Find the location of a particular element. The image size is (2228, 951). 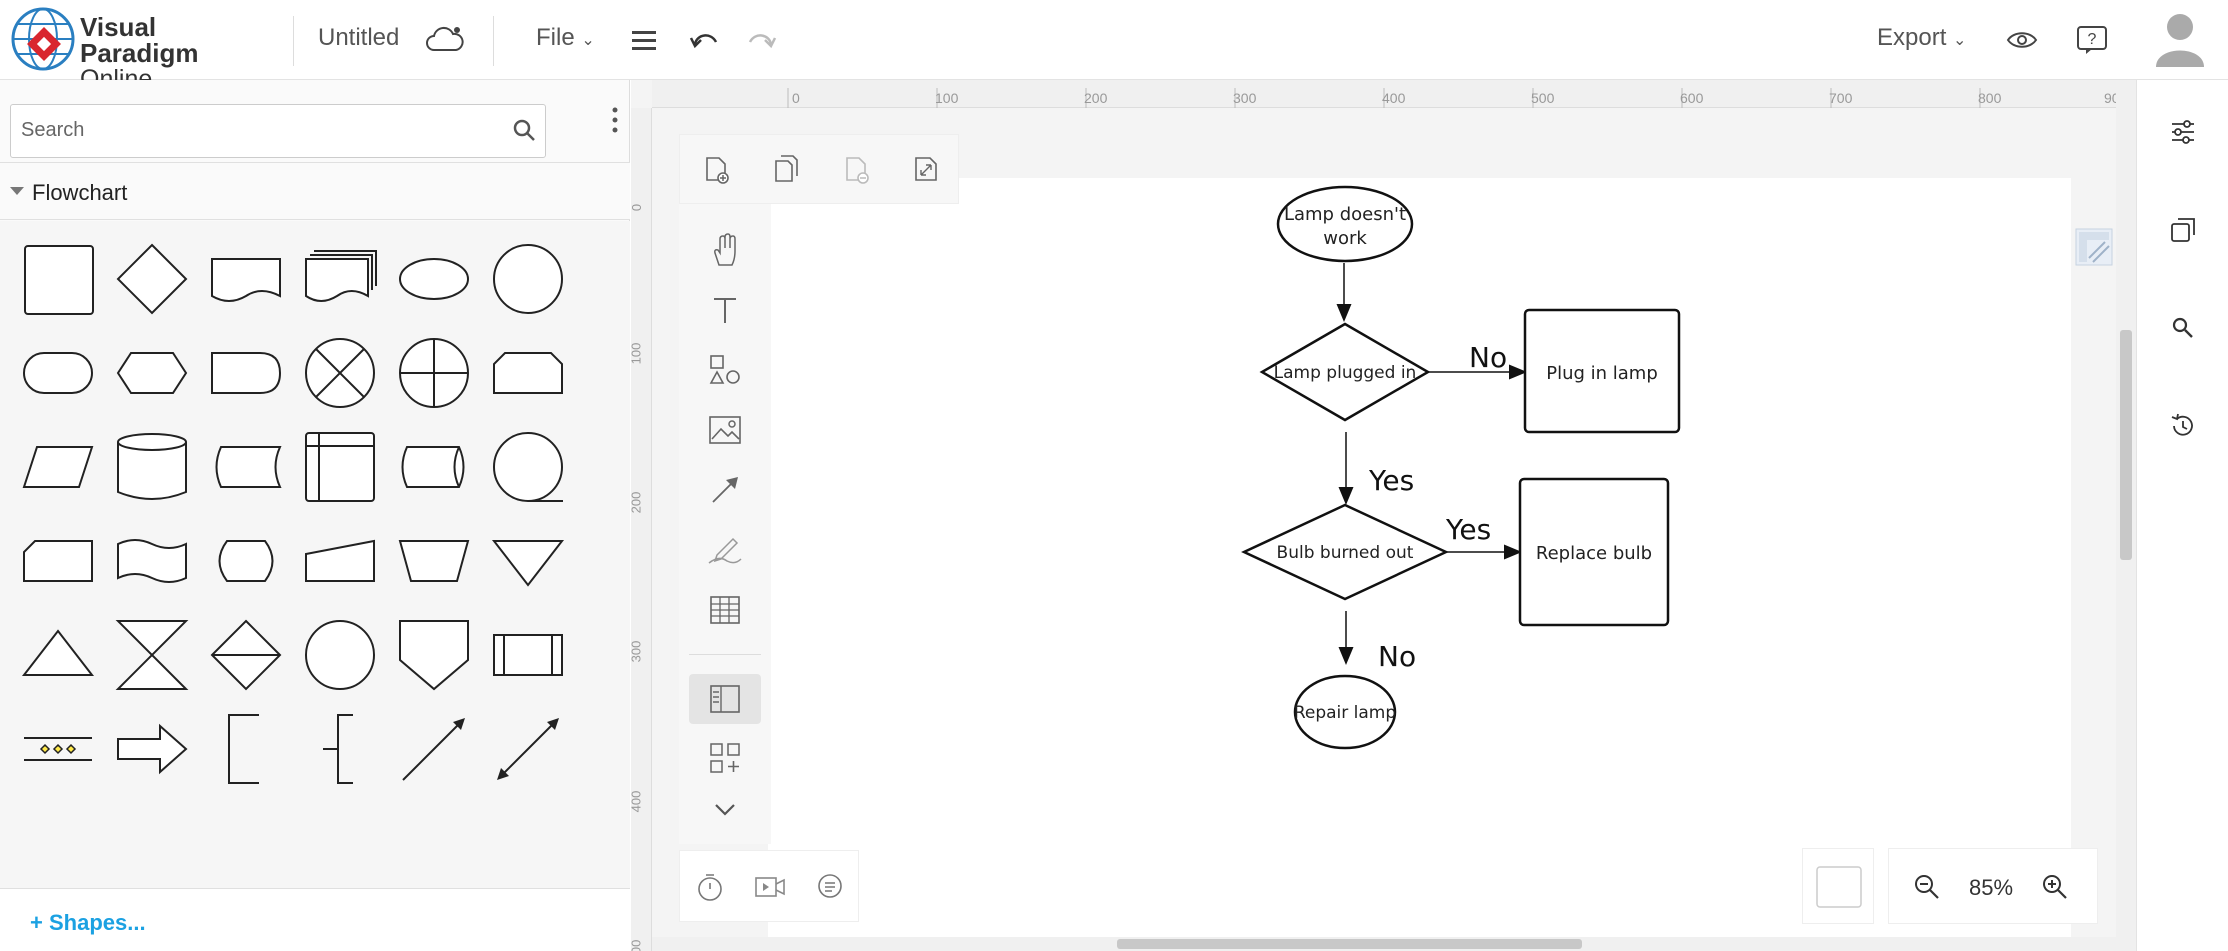

predefined-process-shape is located at coordinates (528, 655).